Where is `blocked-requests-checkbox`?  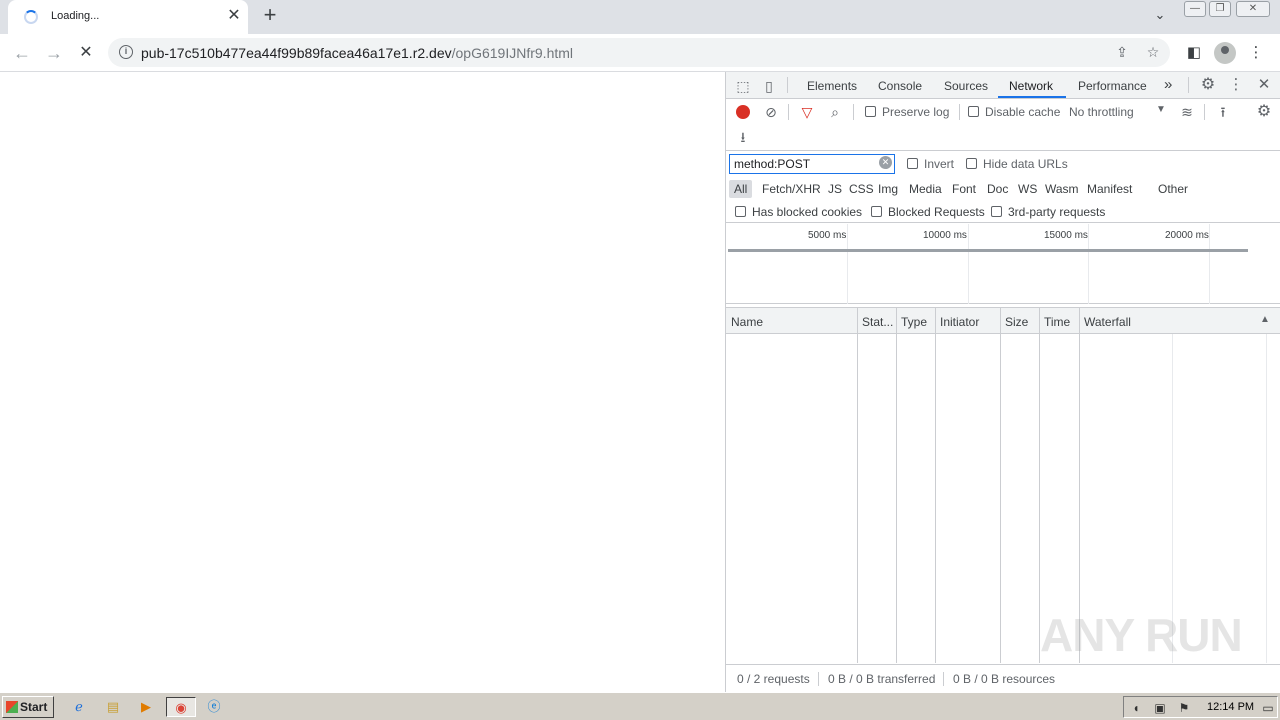 blocked-requests-checkbox is located at coordinates (876, 211).